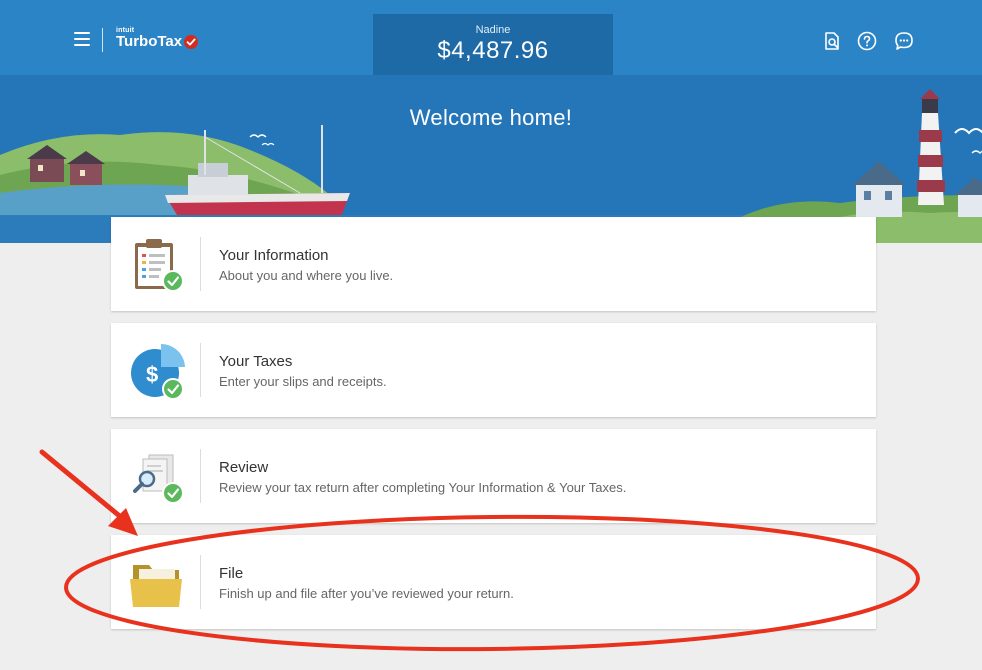 Image resolution: width=982 pixels, height=670 pixels. I want to click on turbotax-logo: intuit TurboTax, so click(157, 38).